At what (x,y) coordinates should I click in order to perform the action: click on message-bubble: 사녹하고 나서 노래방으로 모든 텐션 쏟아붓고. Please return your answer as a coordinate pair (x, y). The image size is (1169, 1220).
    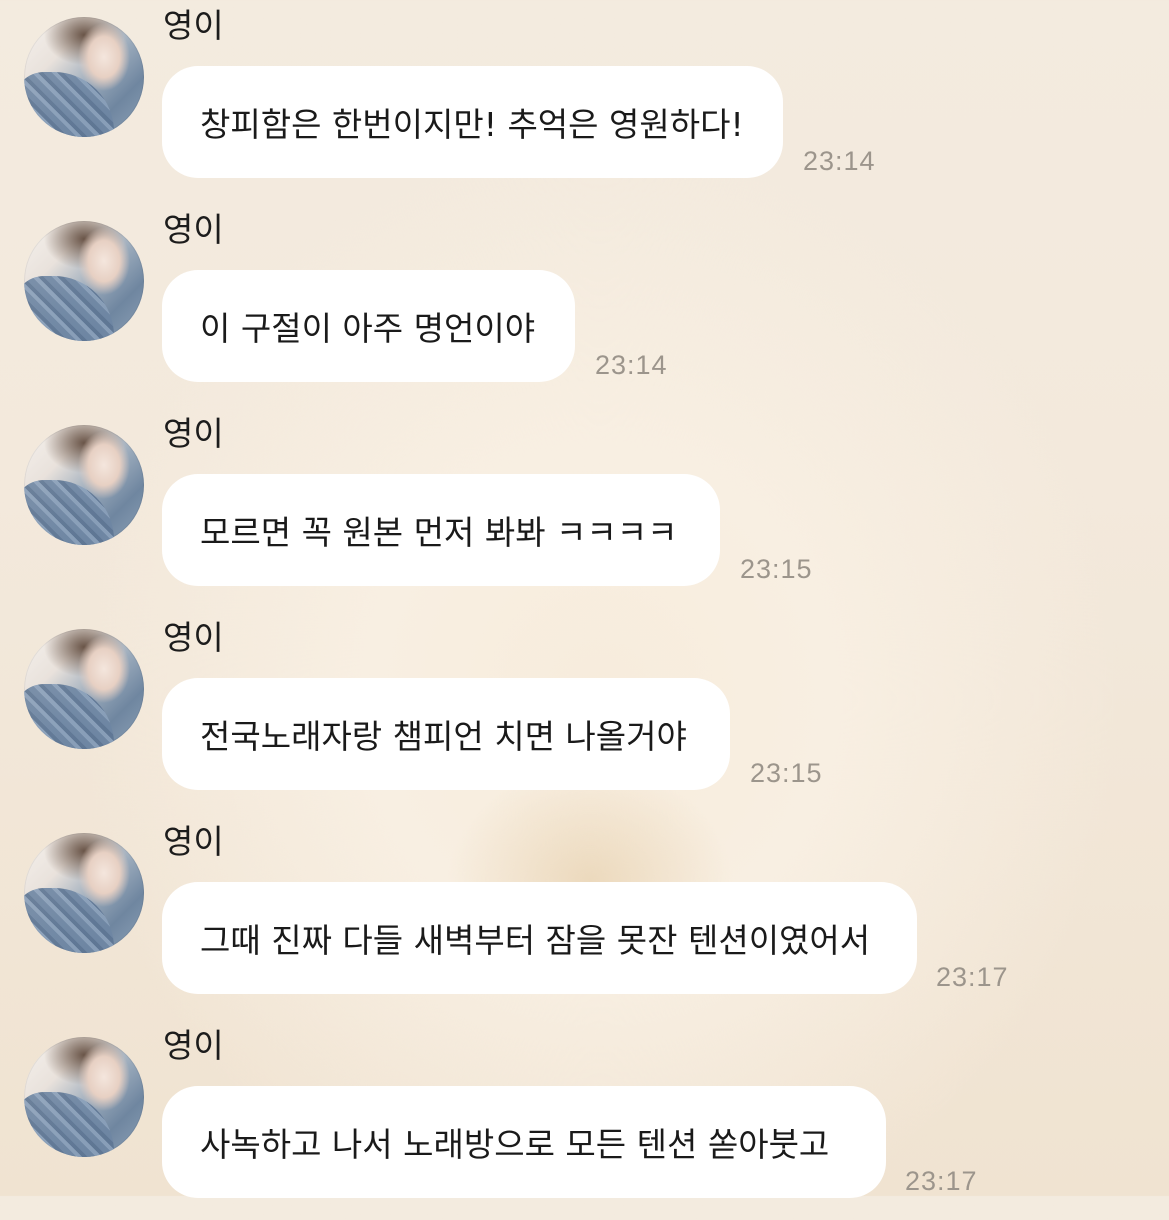
    Looking at the image, I should click on (524, 1142).